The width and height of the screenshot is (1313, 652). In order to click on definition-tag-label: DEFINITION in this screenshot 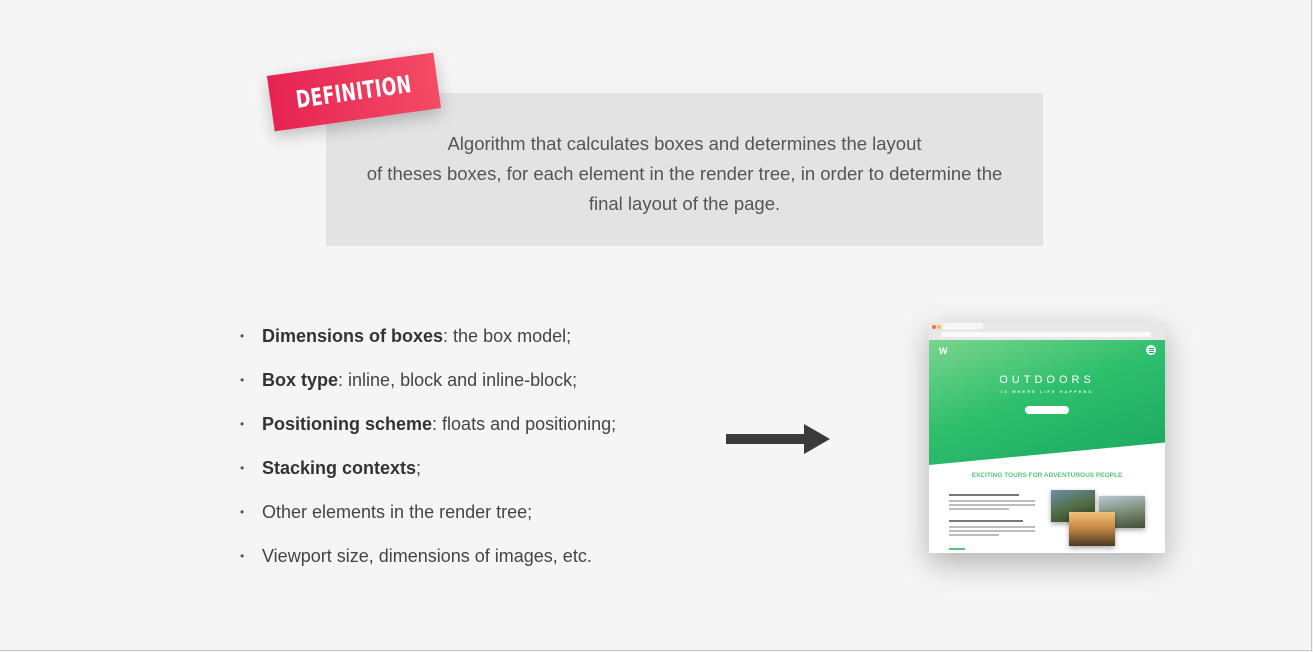, I will do `click(354, 92)`.